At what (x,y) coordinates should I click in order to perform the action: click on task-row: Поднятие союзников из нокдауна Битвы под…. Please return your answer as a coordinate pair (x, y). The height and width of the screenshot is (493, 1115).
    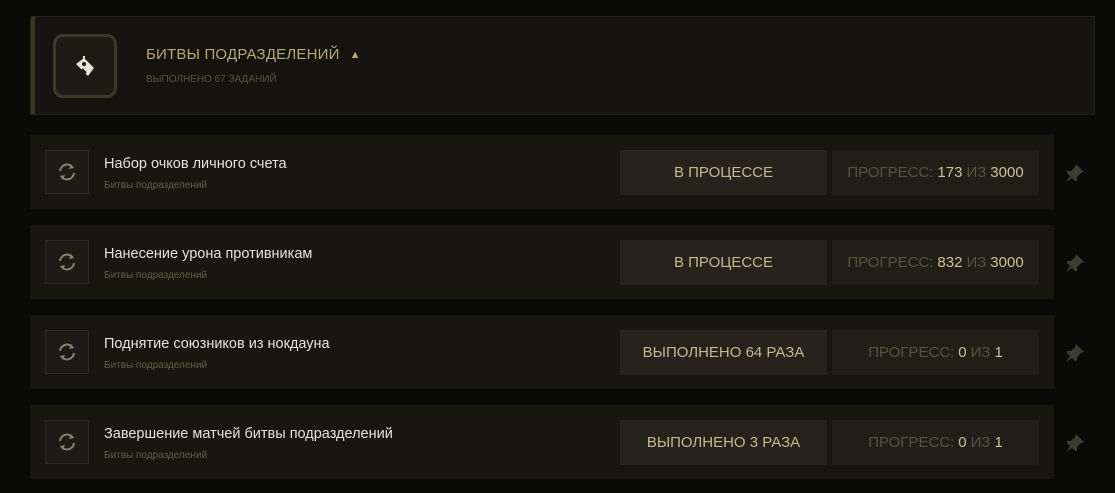
    Looking at the image, I should click on (542, 352).